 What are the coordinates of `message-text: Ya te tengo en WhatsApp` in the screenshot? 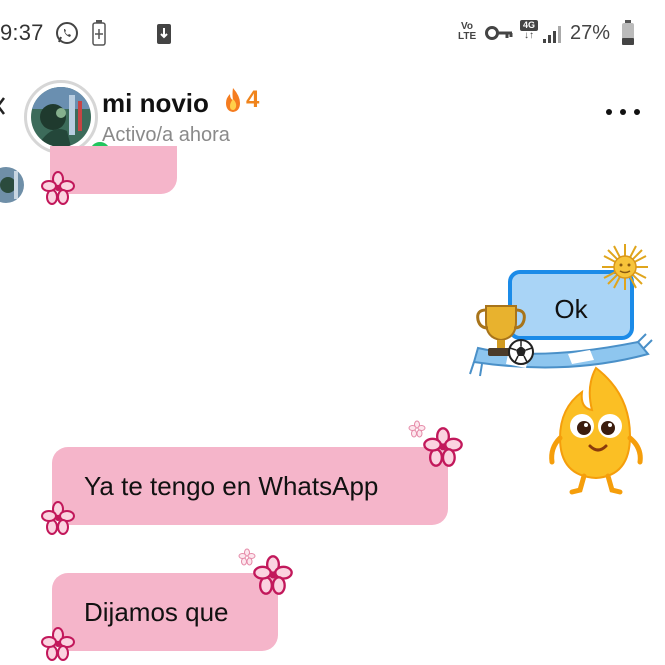 It's located at (231, 486).